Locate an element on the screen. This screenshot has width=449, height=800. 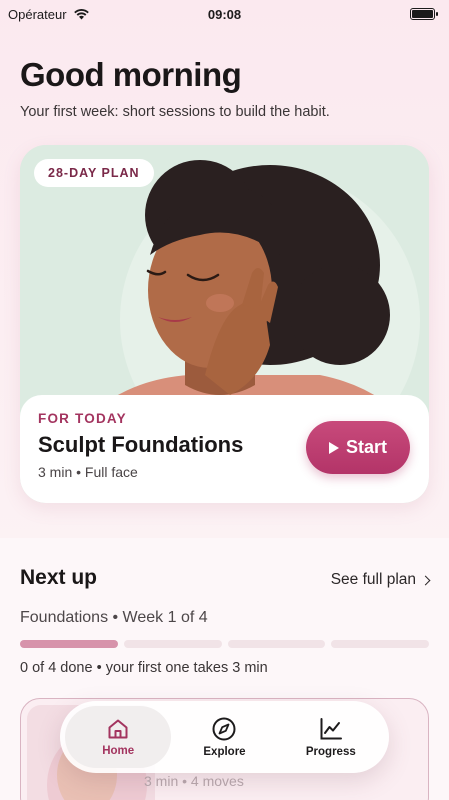
tab-home-label: Home is located at coordinates (118, 751).